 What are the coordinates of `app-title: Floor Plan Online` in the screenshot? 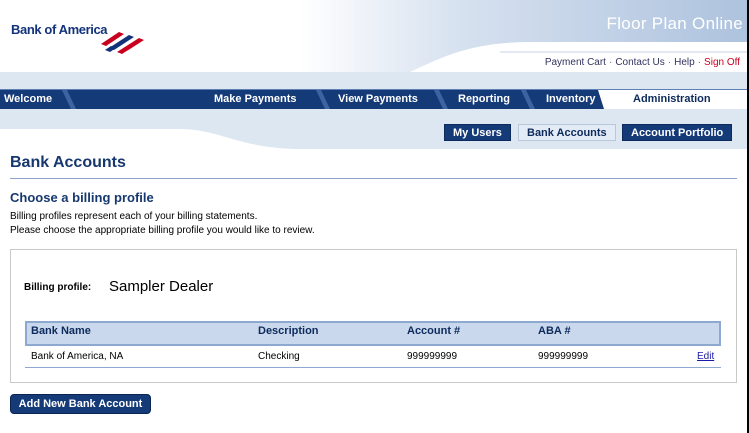 It's located at (674, 23).